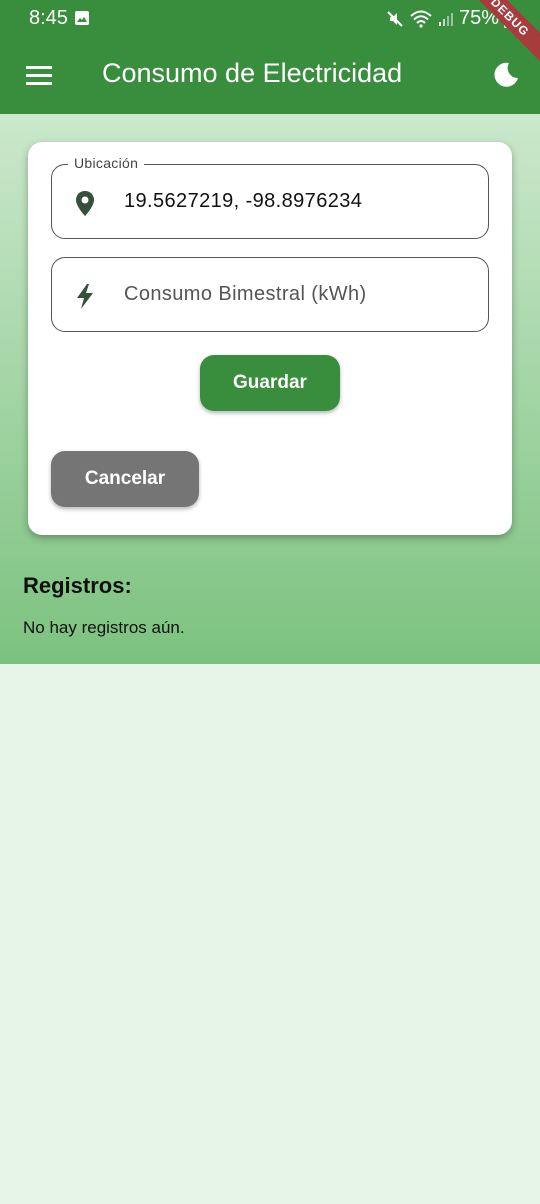 This screenshot has height=1204, width=540. I want to click on theme-toggle-button, so click(506, 75).